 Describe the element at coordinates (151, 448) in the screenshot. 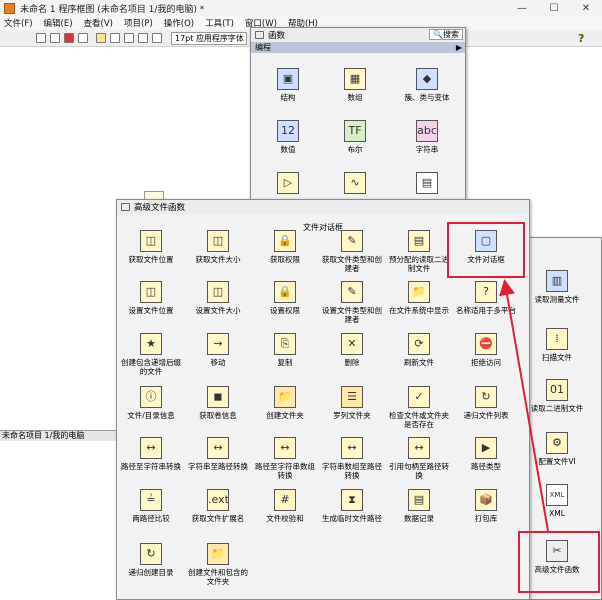

I see `path-to-string-icon: ↔` at that location.